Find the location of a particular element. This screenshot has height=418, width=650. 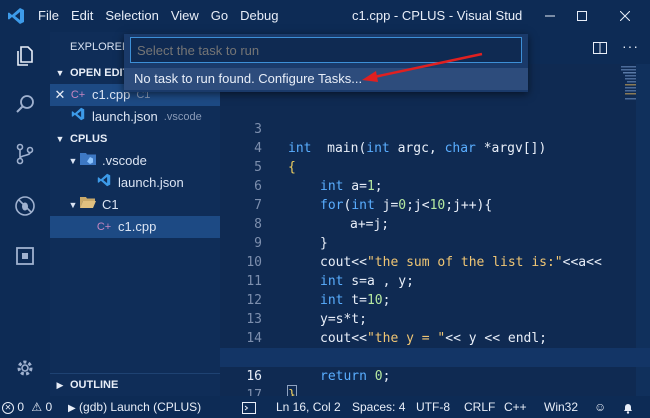

debug-activity is located at coordinates (25, 206).